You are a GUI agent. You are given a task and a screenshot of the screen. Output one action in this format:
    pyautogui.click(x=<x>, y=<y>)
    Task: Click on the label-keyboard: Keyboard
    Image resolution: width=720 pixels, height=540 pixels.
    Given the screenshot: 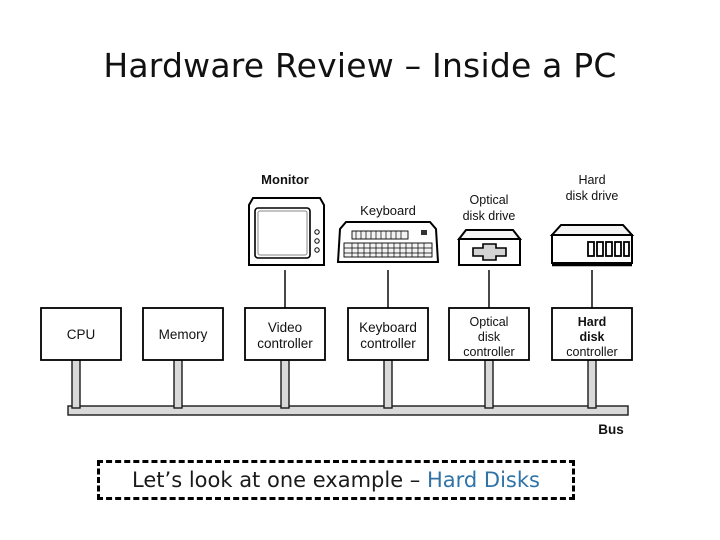 What is the action you would take?
    pyautogui.click(x=388, y=210)
    